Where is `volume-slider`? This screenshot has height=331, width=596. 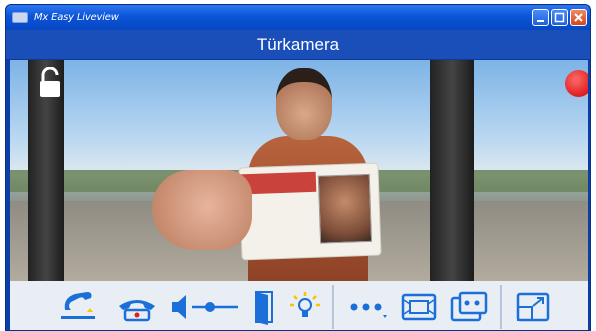 volume-slider is located at coordinates (206, 307).